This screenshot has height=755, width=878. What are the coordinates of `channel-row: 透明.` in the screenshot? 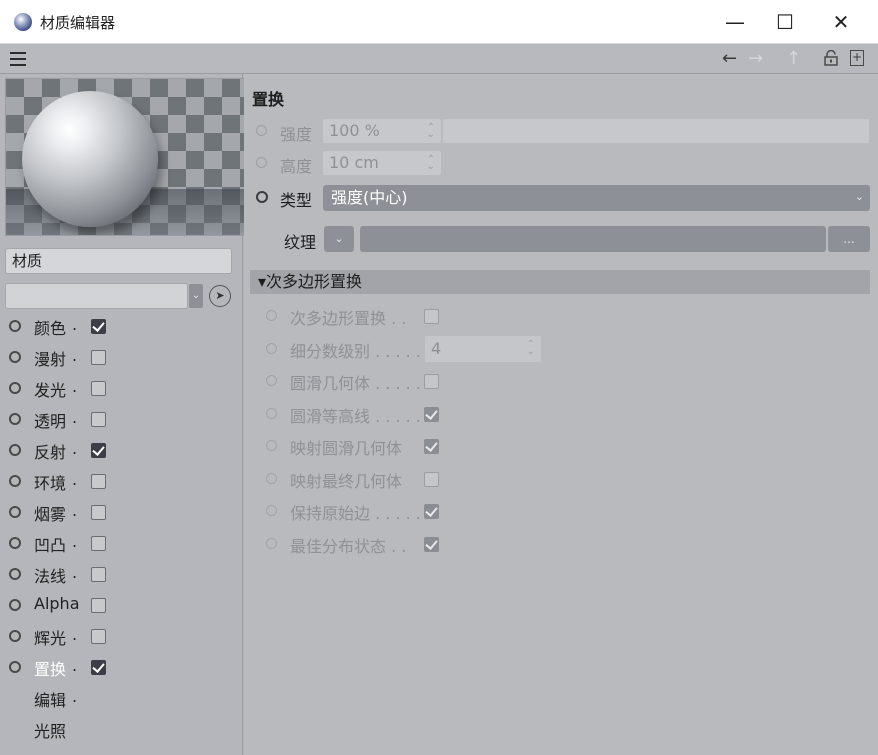 It's located at (121, 418).